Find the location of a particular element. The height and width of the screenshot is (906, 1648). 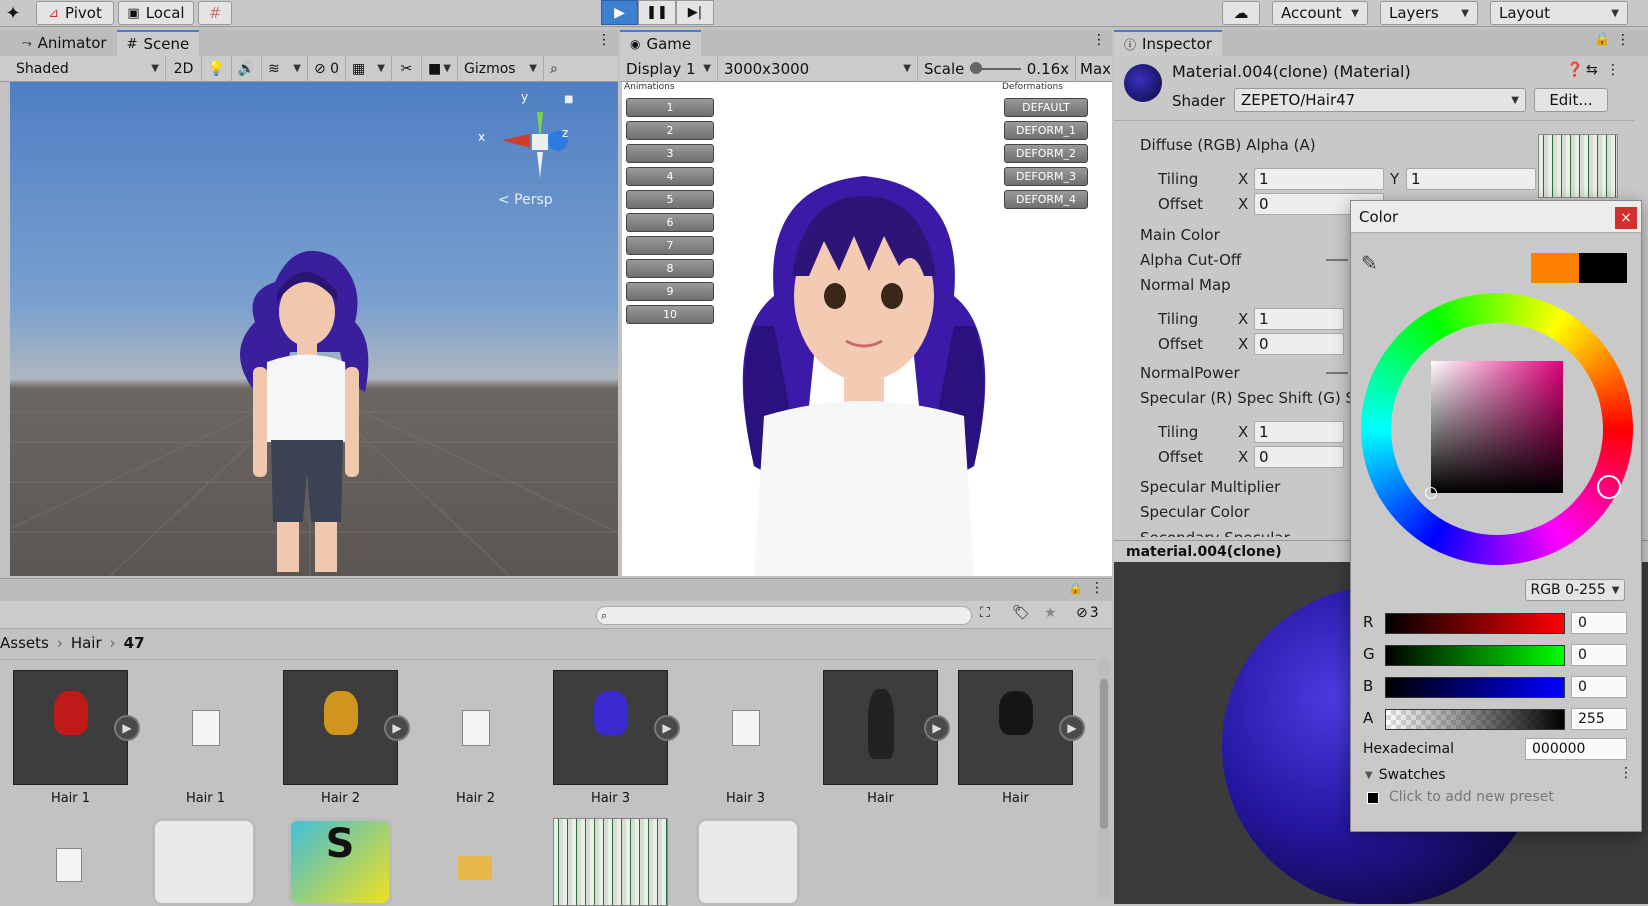

lighting-icon: 💡 is located at coordinates (217, 68).